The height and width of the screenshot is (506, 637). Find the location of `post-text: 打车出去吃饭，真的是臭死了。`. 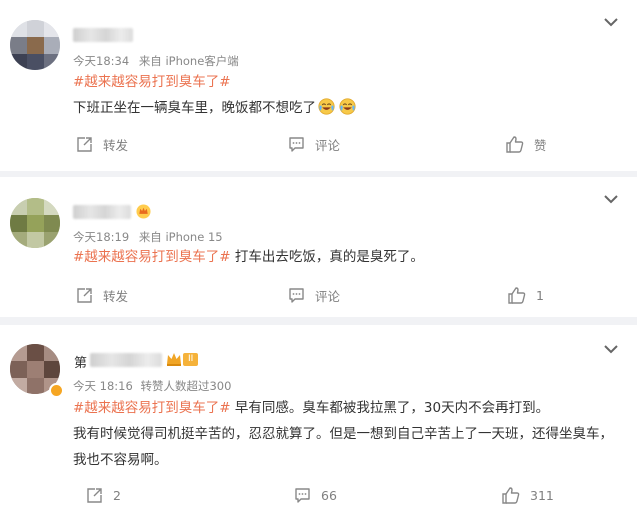

post-text: 打车出去吃饭，真的是臭死了。 is located at coordinates (327, 257).